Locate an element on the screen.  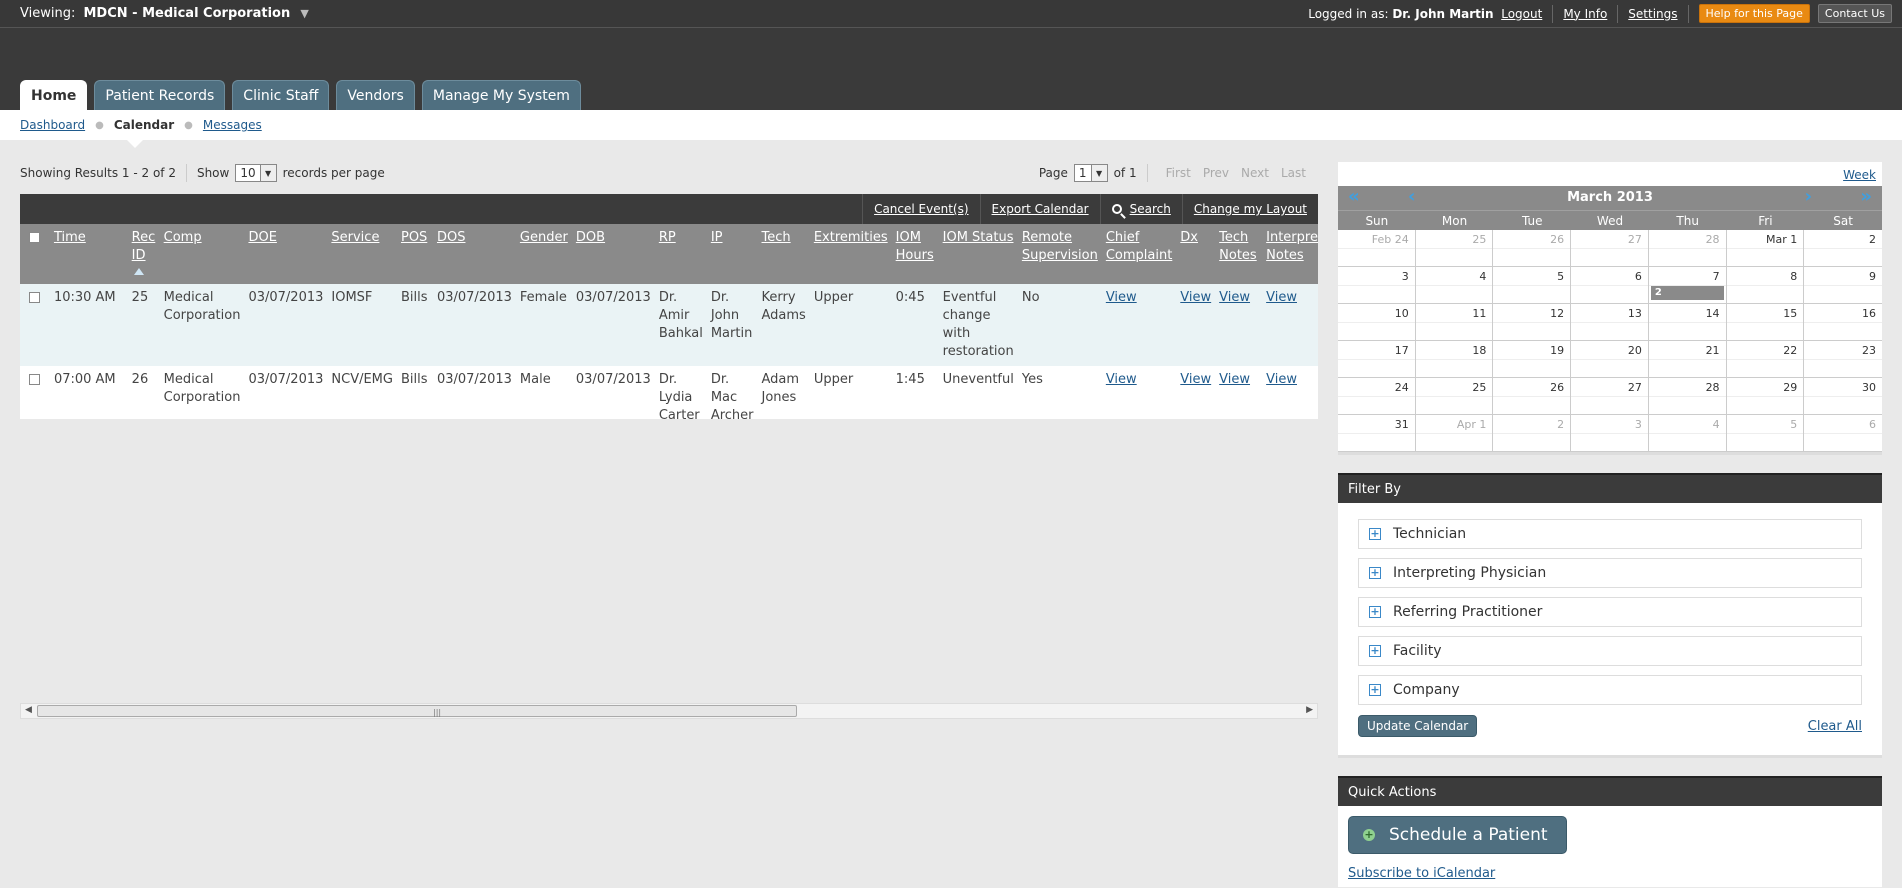
filter-item: + Interpreting Physician is located at coordinates (1610, 573).